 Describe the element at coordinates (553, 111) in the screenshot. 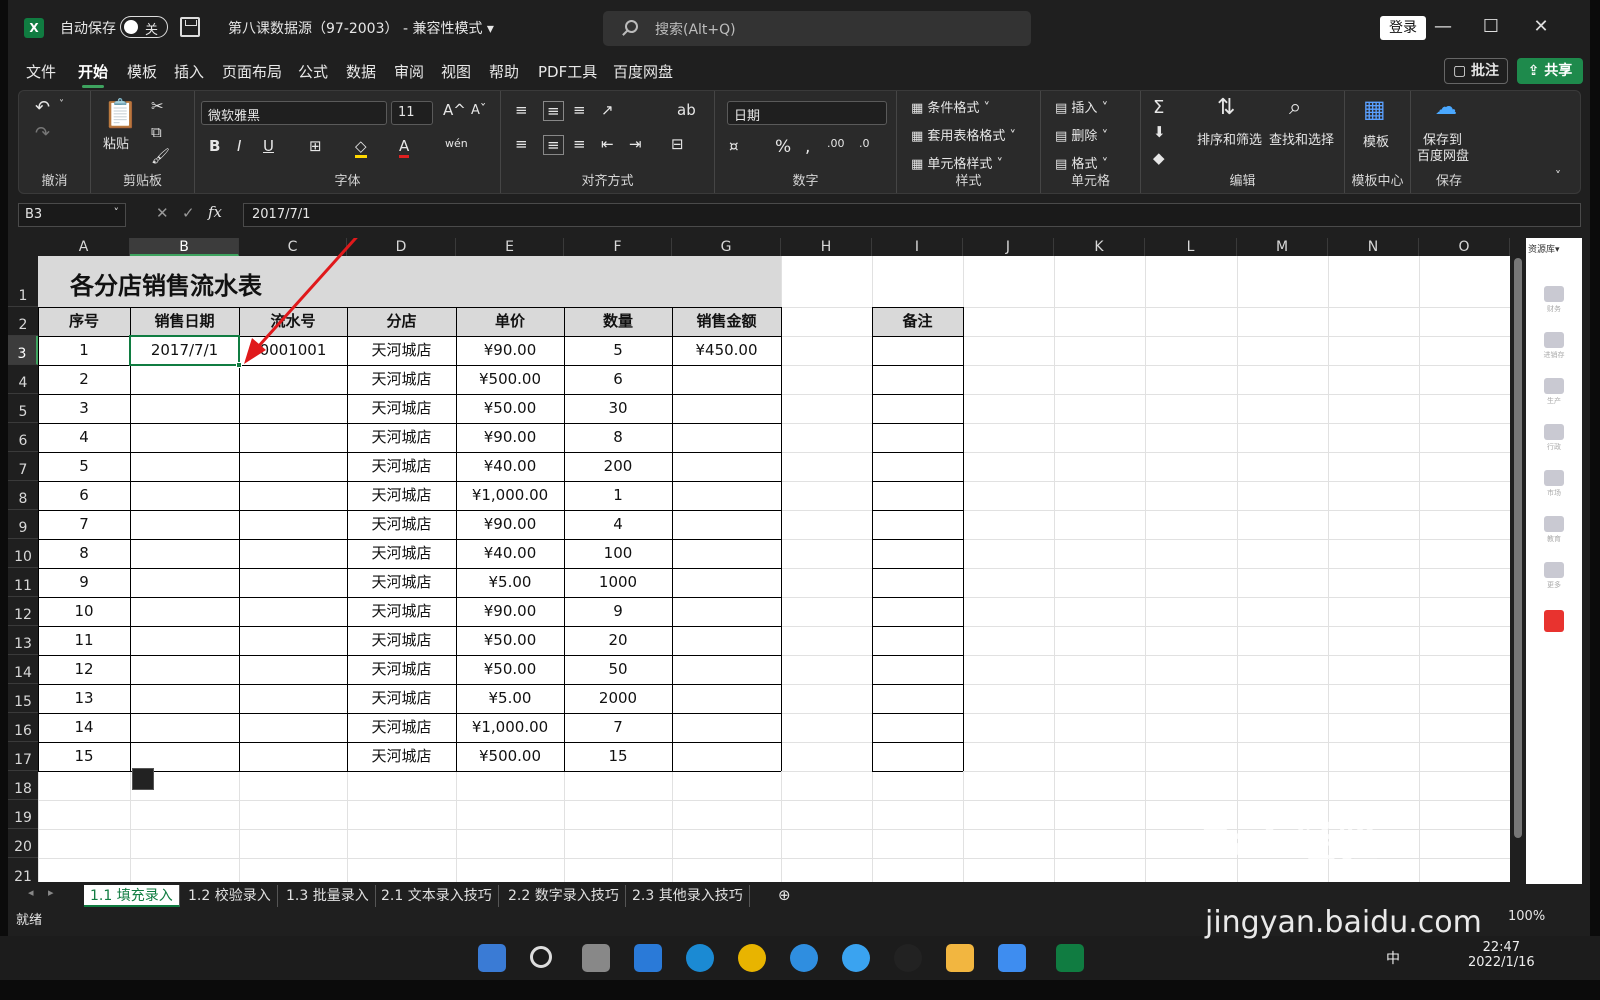

I see `align-middle-icon: ≡` at that location.